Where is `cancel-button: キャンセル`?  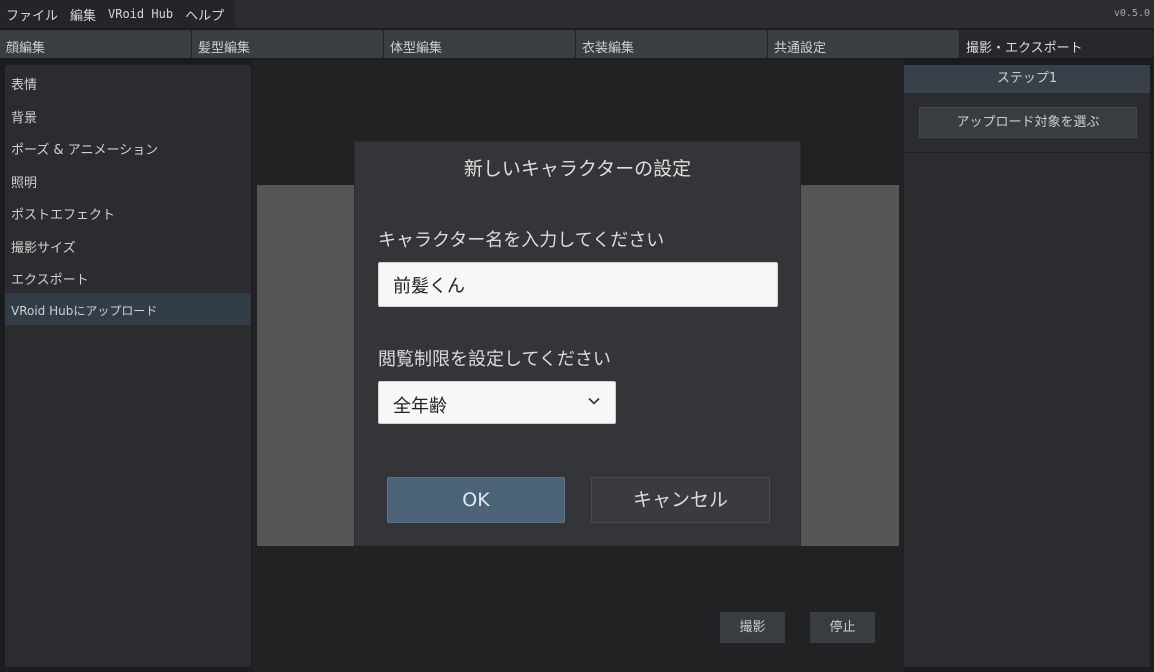 cancel-button: キャンセル is located at coordinates (680, 500).